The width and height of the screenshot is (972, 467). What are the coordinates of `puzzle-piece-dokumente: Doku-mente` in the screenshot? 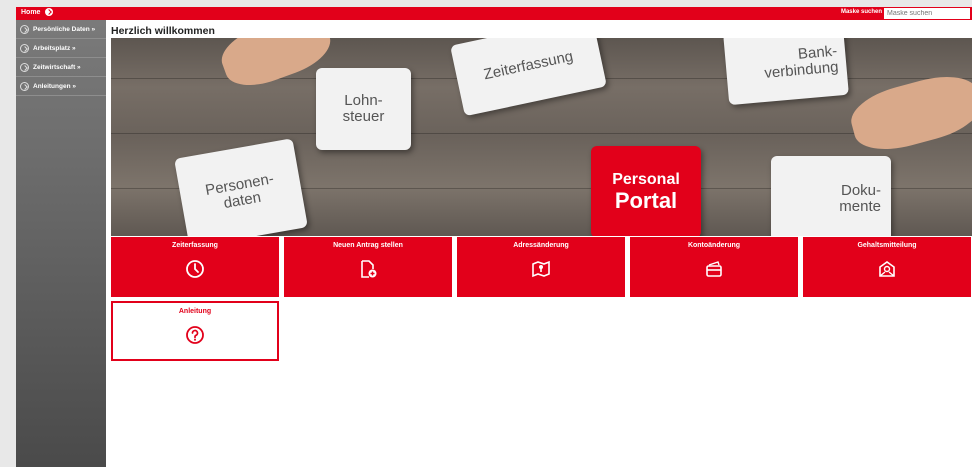 It's located at (831, 196).